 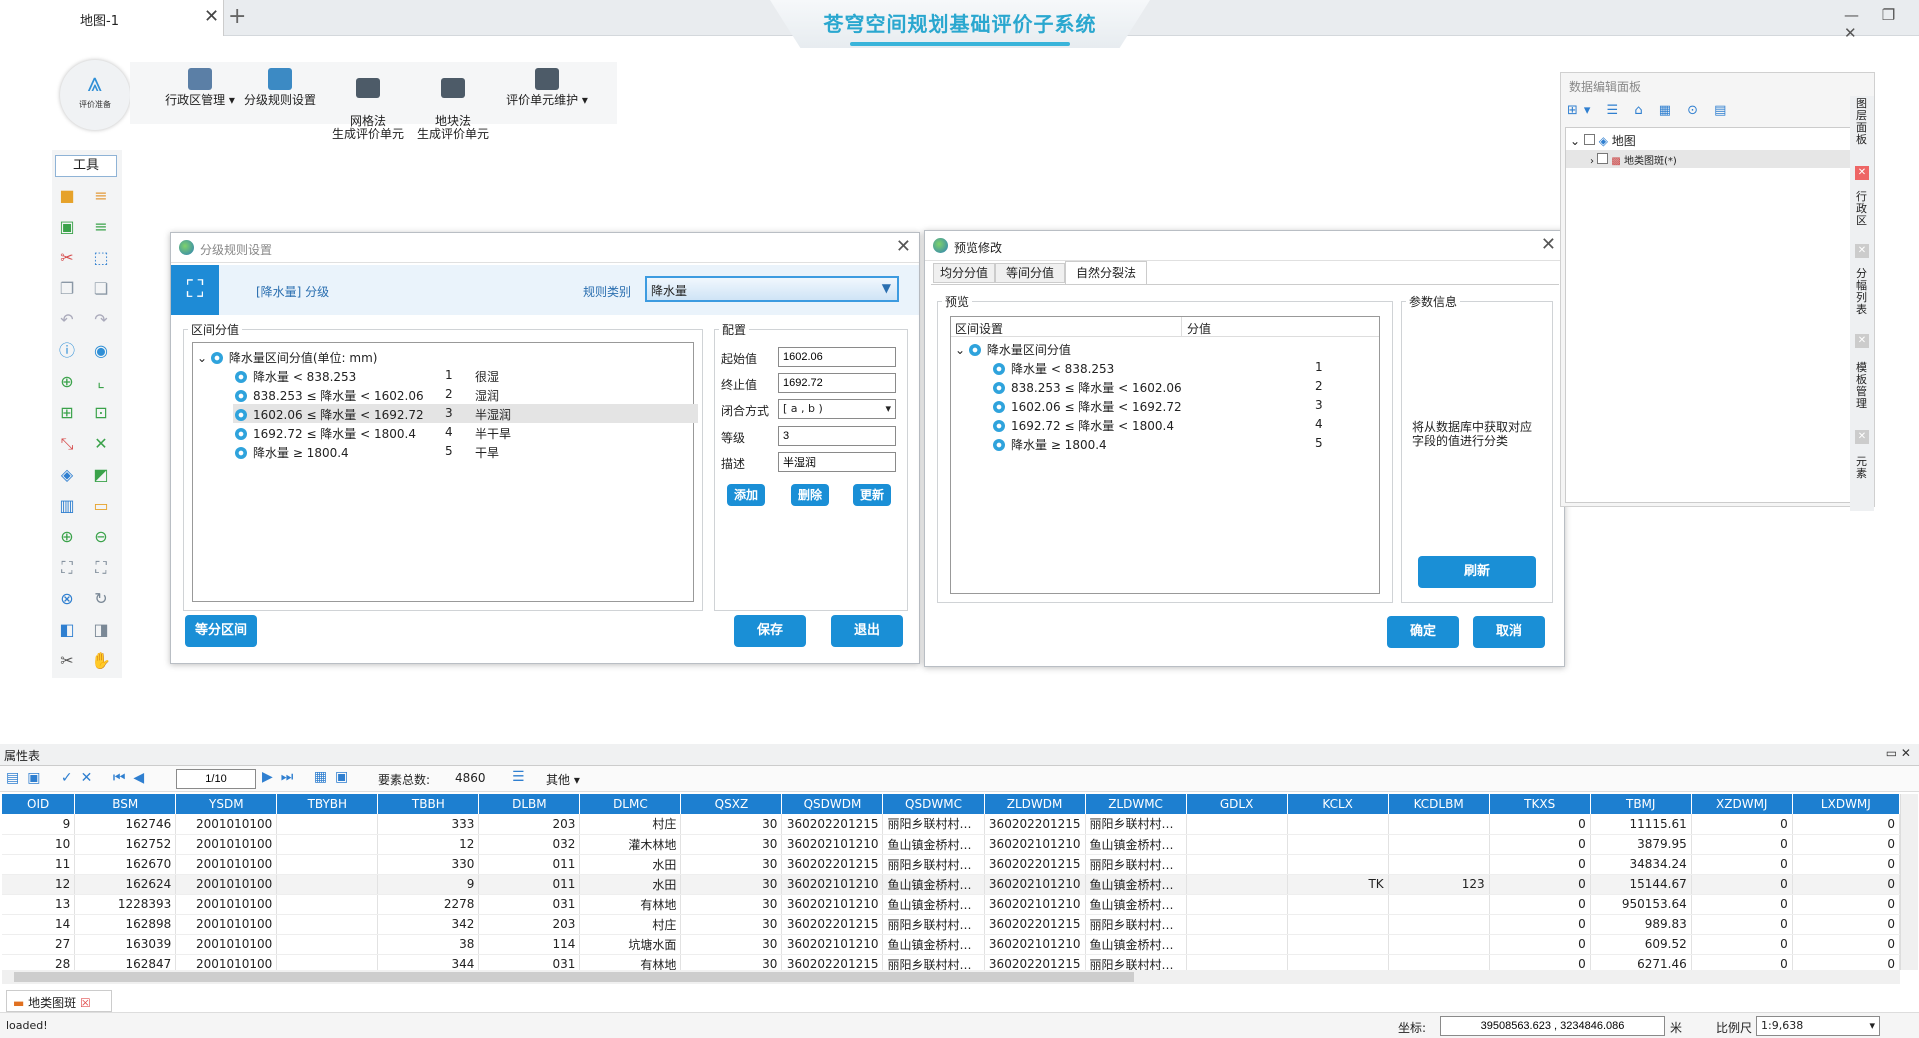 What do you see at coordinates (529, 944) in the screenshot?
I see `table-cell: 114` at bounding box center [529, 944].